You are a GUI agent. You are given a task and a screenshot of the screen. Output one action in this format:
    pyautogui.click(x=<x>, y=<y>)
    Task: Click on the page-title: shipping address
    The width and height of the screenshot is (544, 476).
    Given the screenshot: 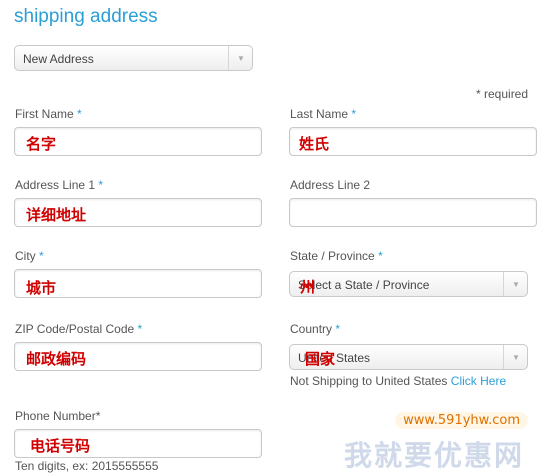 What is the action you would take?
    pyautogui.click(x=86, y=16)
    